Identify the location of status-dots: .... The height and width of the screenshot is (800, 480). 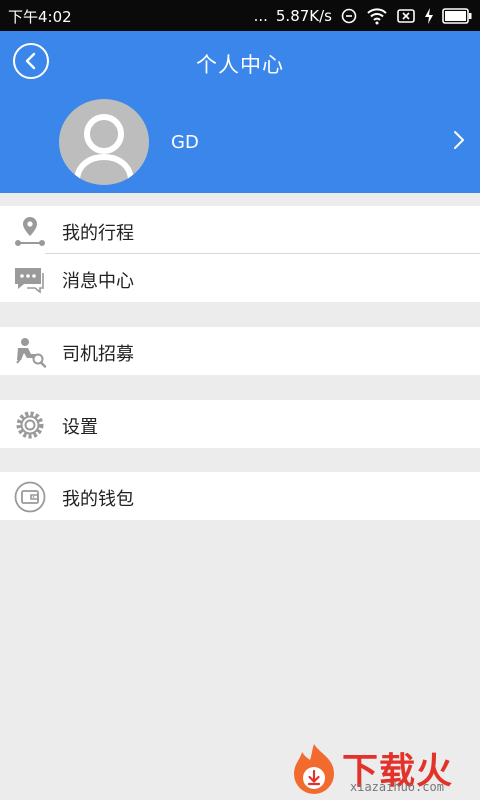
(260, 16).